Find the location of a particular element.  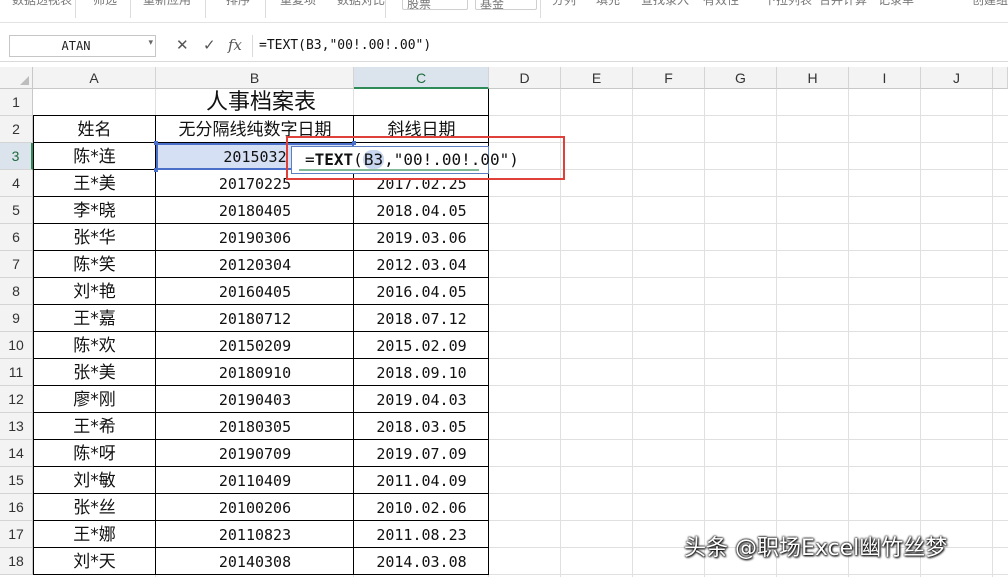

name-cell: 王*嘉 is located at coordinates (94, 318).